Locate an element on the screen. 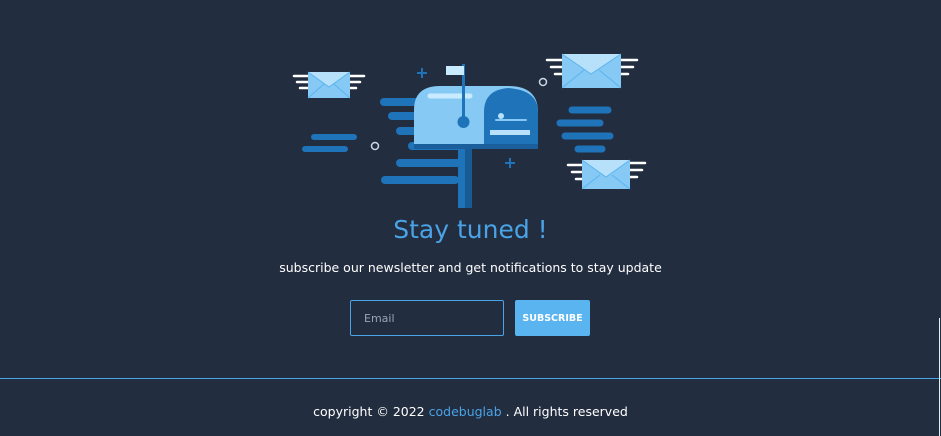 The height and width of the screenshot is (436, 941). brand-link: codebuglab is located at coordinates (465, 411).